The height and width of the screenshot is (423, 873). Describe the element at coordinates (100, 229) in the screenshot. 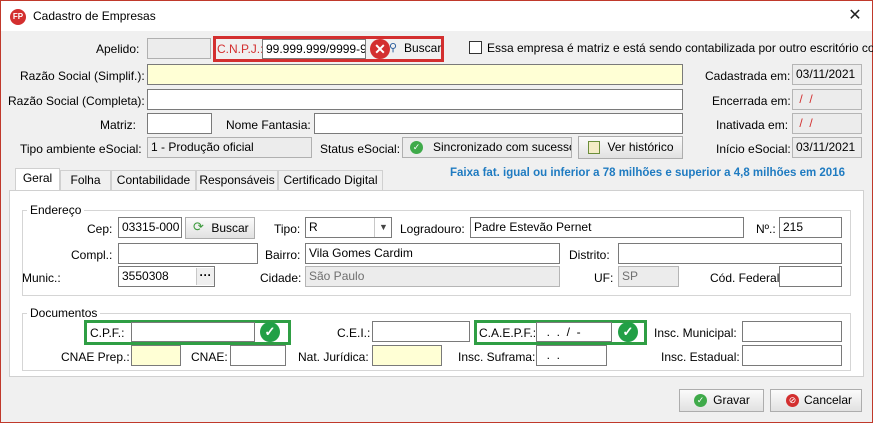

I see `cep-label: Cep:` at that location.